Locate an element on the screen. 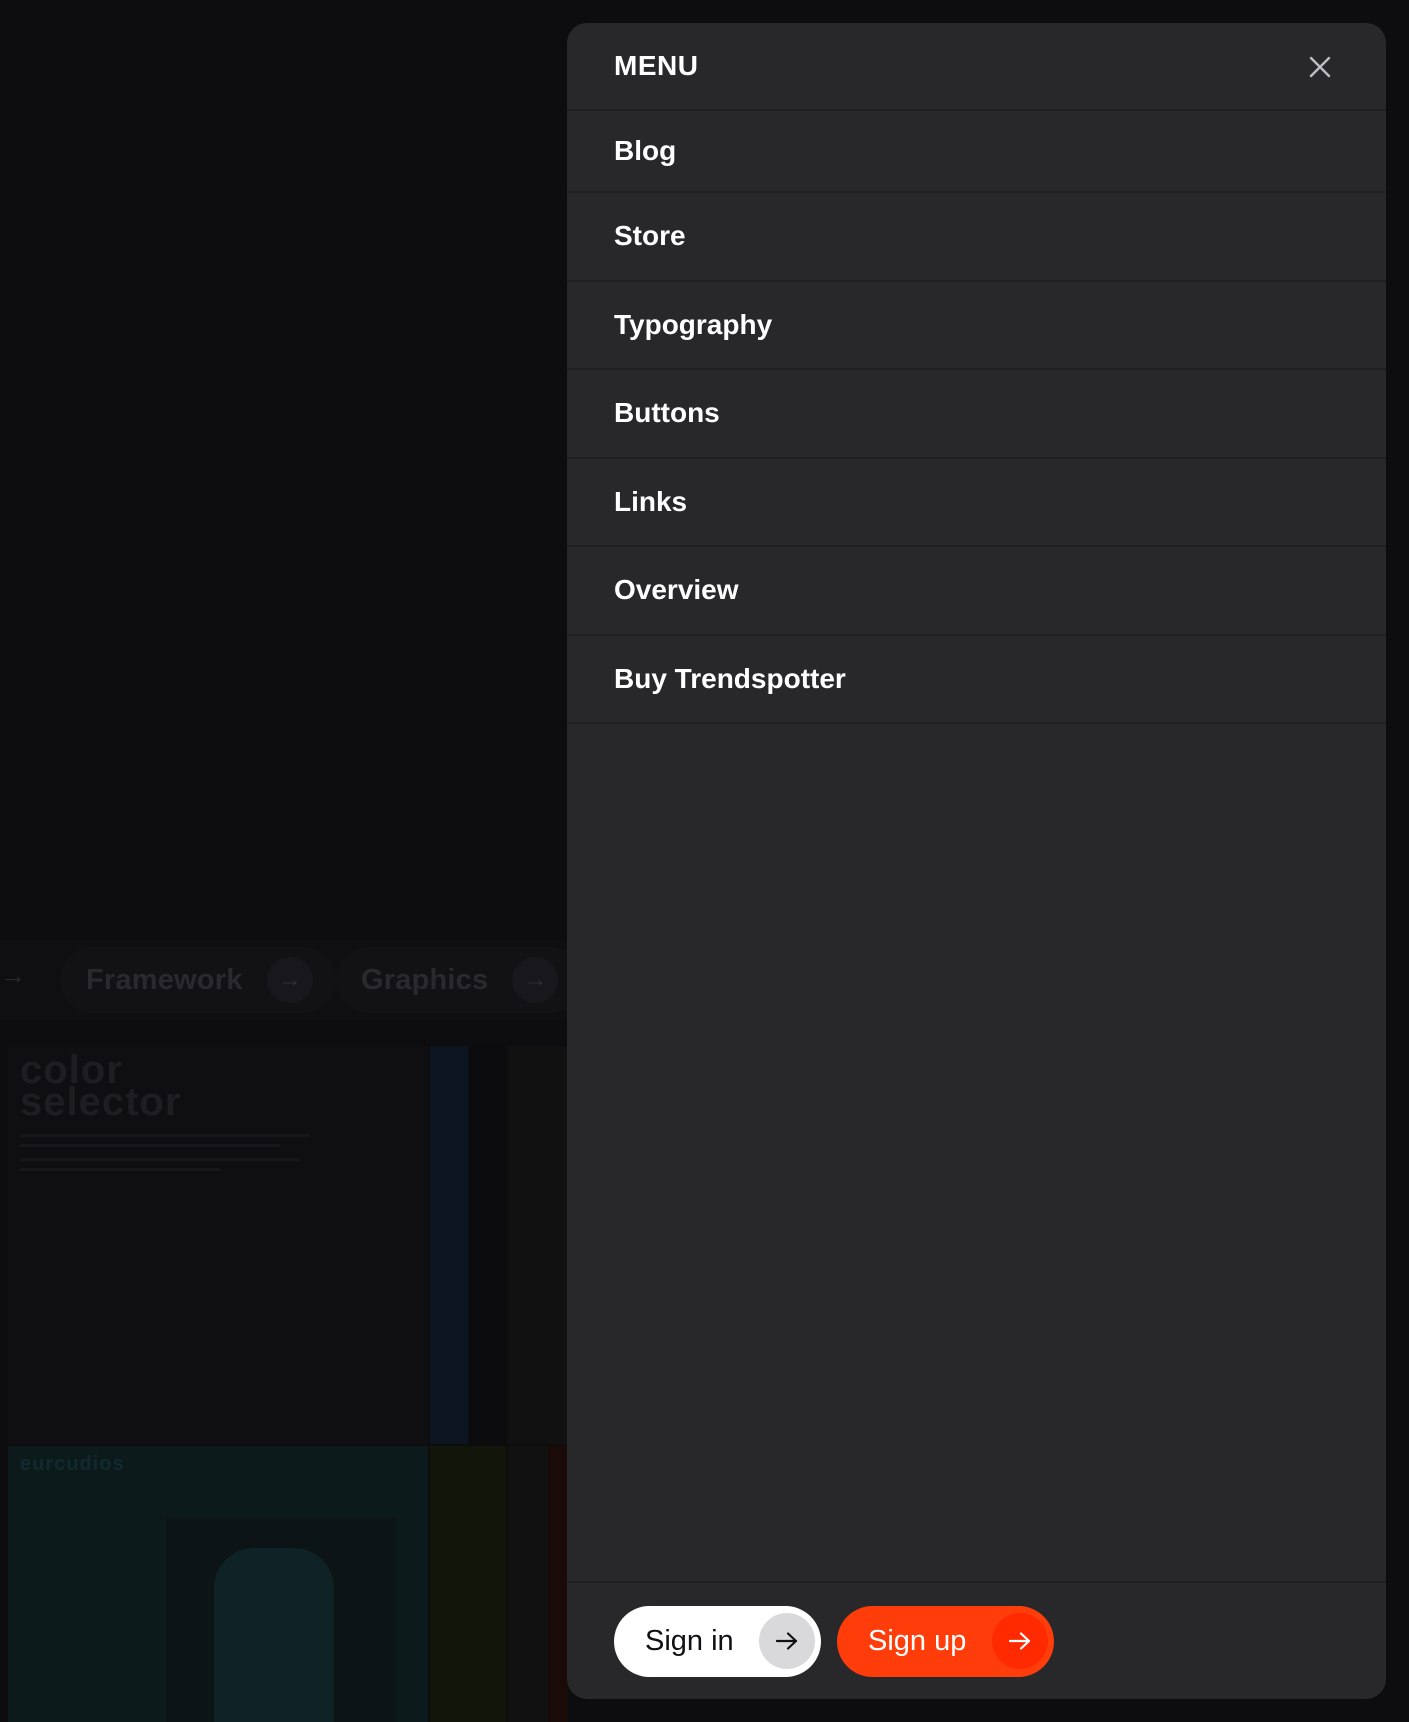  menu-item-buy-trendspotter: Buy Trendspotter is located at coordinates (976, 680).